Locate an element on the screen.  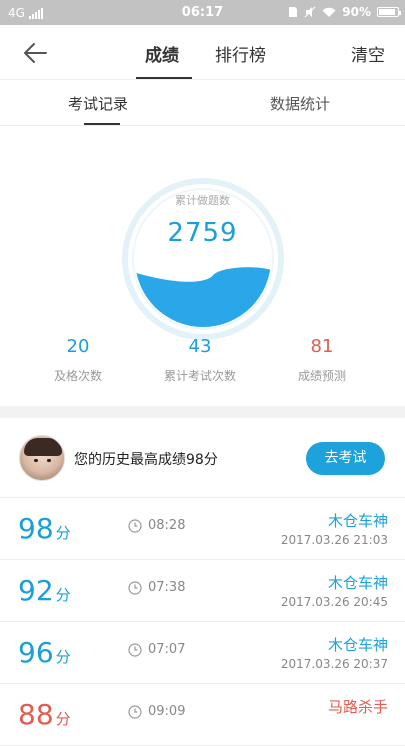
score-value: 96 is located at coordinates (36, 652).